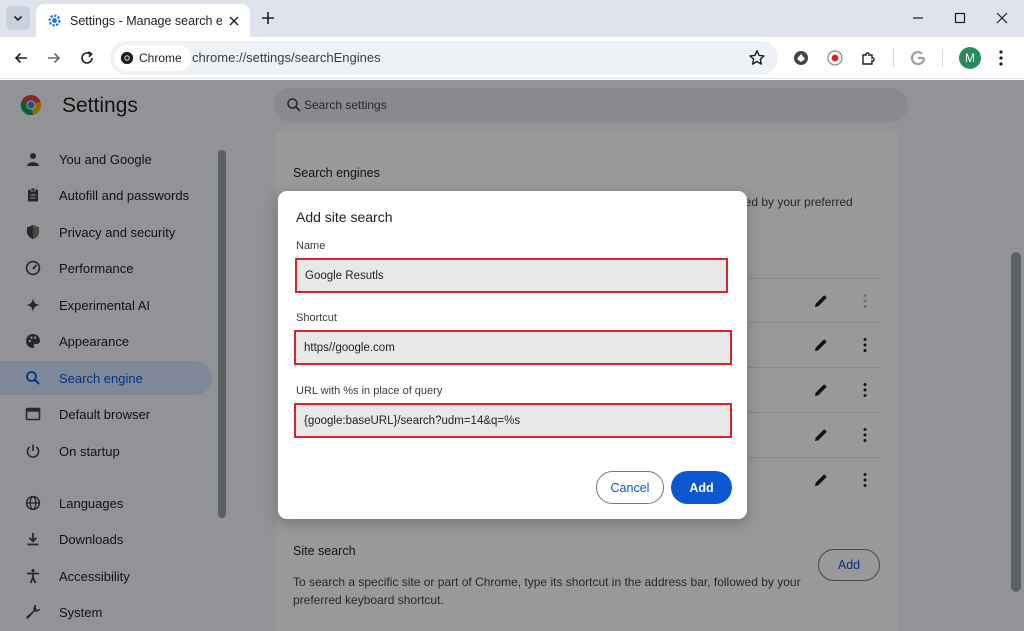 This screenshot has width=1024, height=631. I want to click on maximize-icon, so click(960, 18).